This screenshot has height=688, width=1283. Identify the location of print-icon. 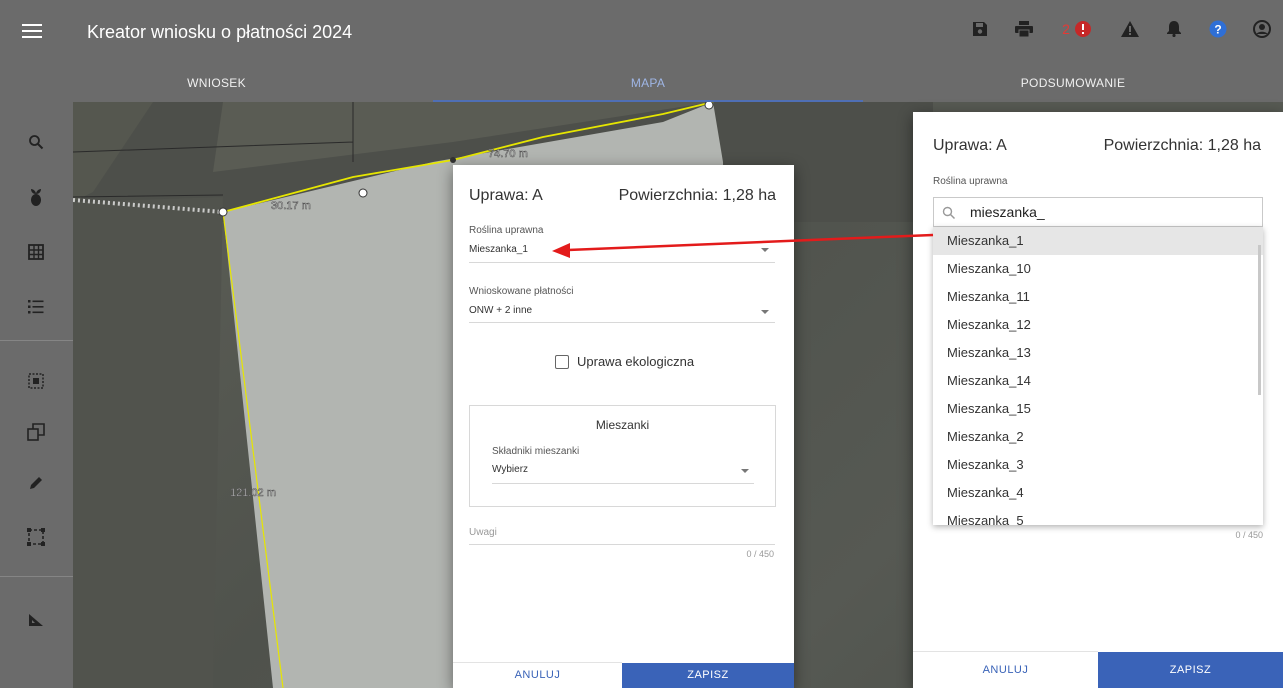
(1024, 29).